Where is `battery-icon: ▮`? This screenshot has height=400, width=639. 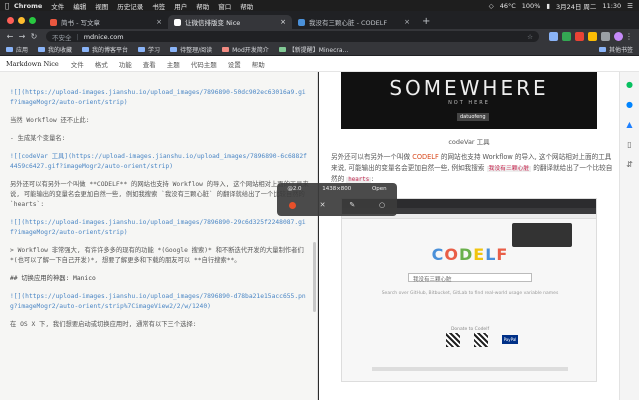
battery-icon: ▮ is located at coordinates (548, 6).